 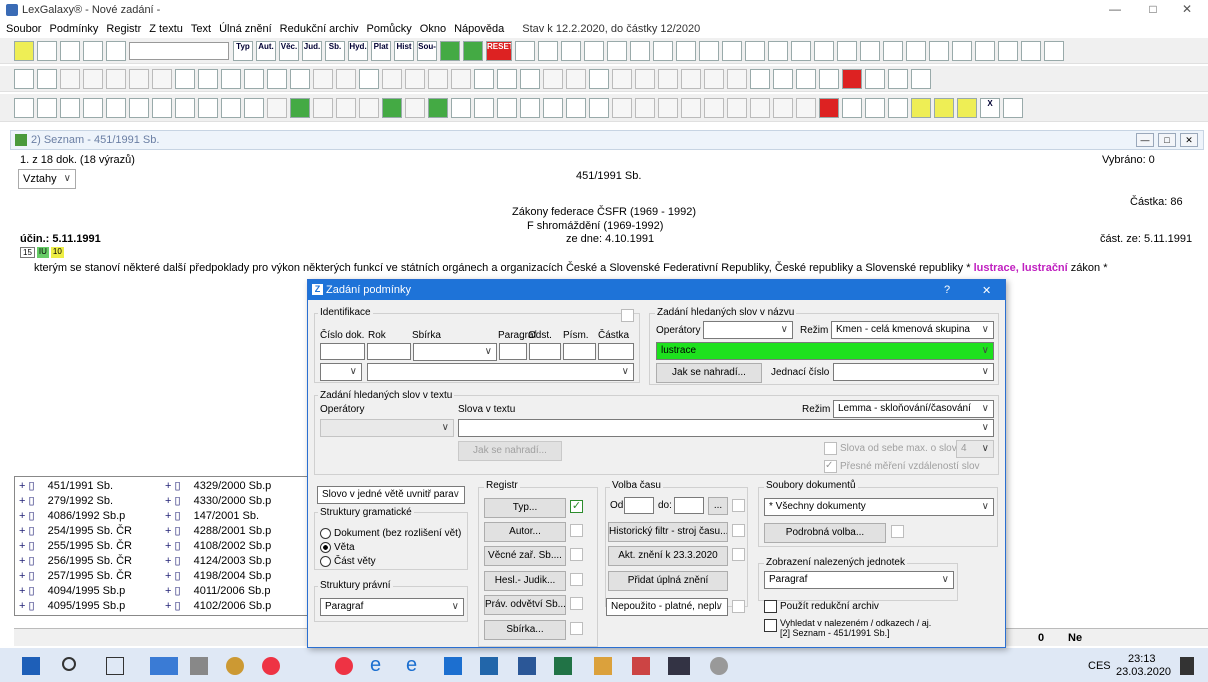 I want to click on nazev-operatory-select, so click(x=748, y=330).